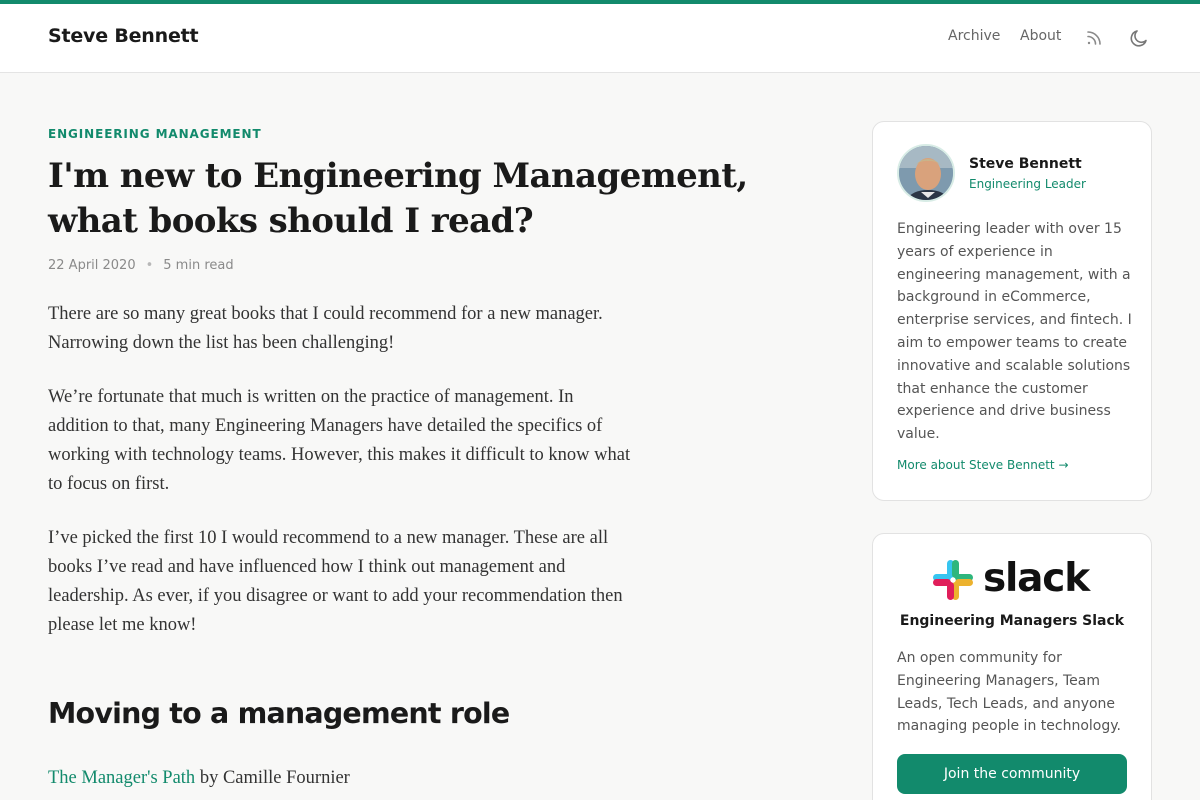 This screenshot has height=800, width=1200. What do you see at coordinates (1012, 621) in the screenshot?
I see `slack-card-title: Engineering Managers Slack` at bounding box center [1012, 621].